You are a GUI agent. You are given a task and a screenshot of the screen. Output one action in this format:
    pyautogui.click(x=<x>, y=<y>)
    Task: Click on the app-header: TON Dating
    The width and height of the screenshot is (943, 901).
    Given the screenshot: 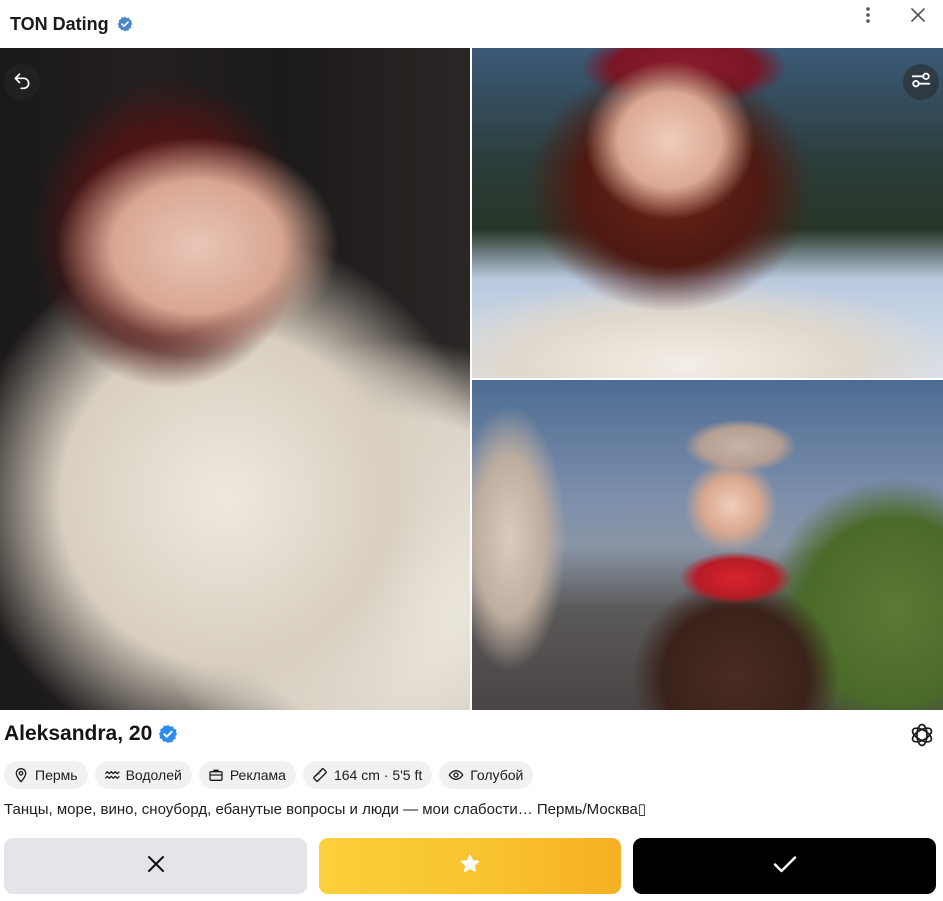 What is the action you would take?
    pyautogui.click(x=471, y=24)
    